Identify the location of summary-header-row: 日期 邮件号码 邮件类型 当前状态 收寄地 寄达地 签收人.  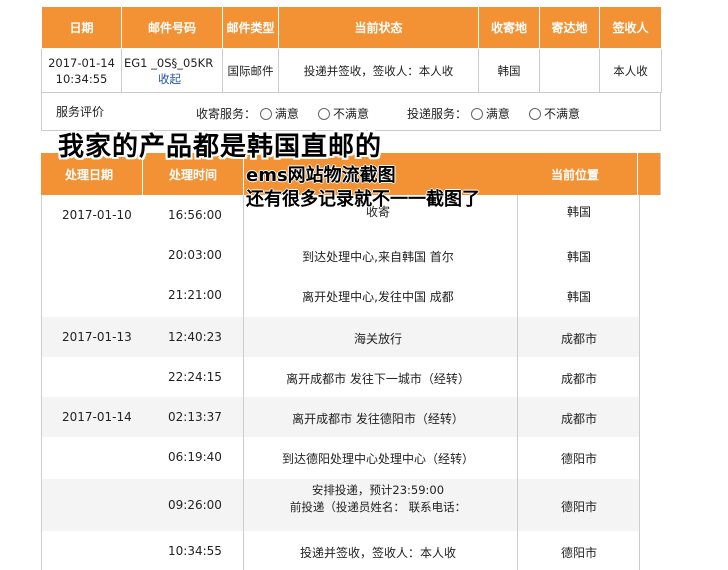
(351, 27).